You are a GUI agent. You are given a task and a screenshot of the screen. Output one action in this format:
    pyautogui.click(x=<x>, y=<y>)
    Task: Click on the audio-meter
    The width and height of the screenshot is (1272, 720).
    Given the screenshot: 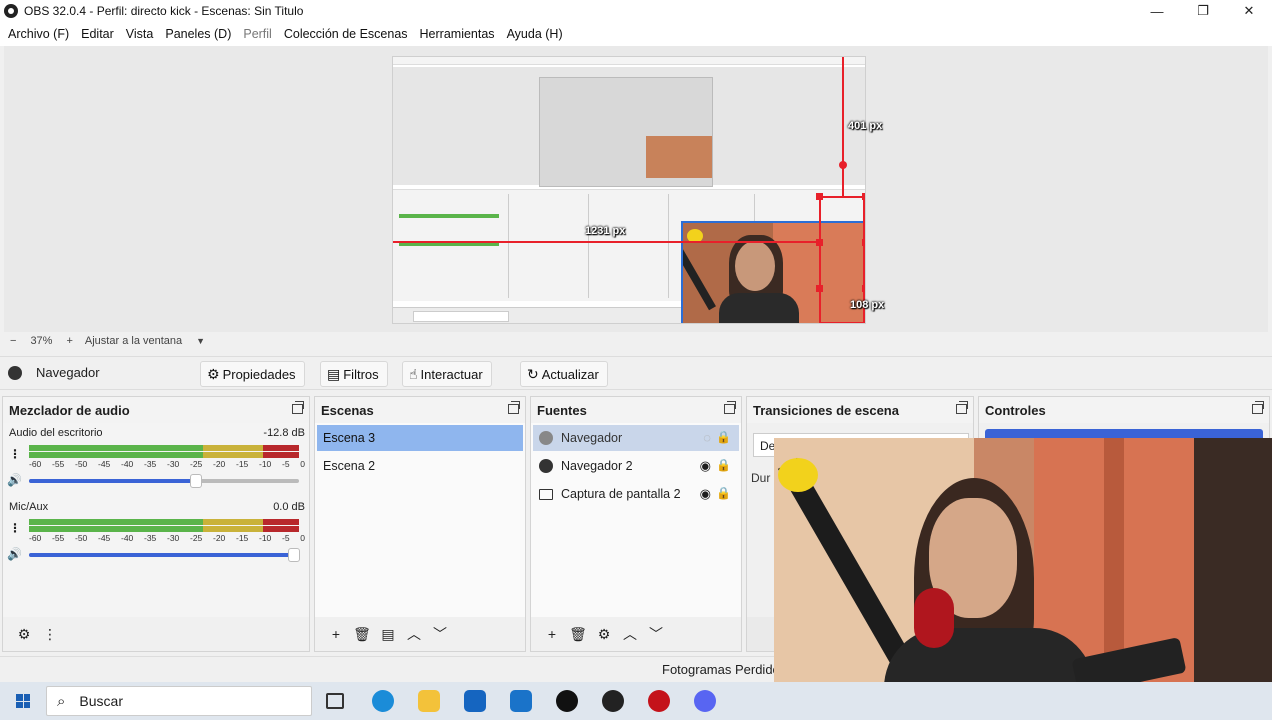 What is the action you would take?
    pyautogui.click(x=164, y=526)
    